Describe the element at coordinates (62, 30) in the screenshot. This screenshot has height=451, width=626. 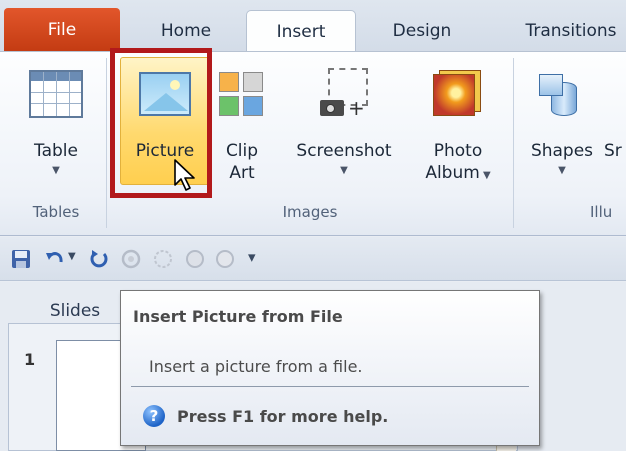
I see `tab-file: File` at that location.